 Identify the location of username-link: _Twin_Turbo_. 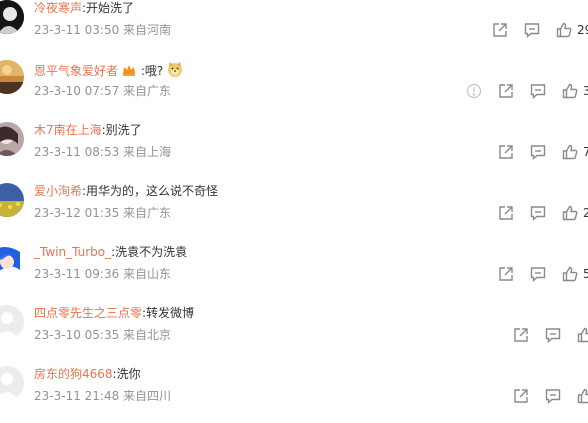
(72, 252).